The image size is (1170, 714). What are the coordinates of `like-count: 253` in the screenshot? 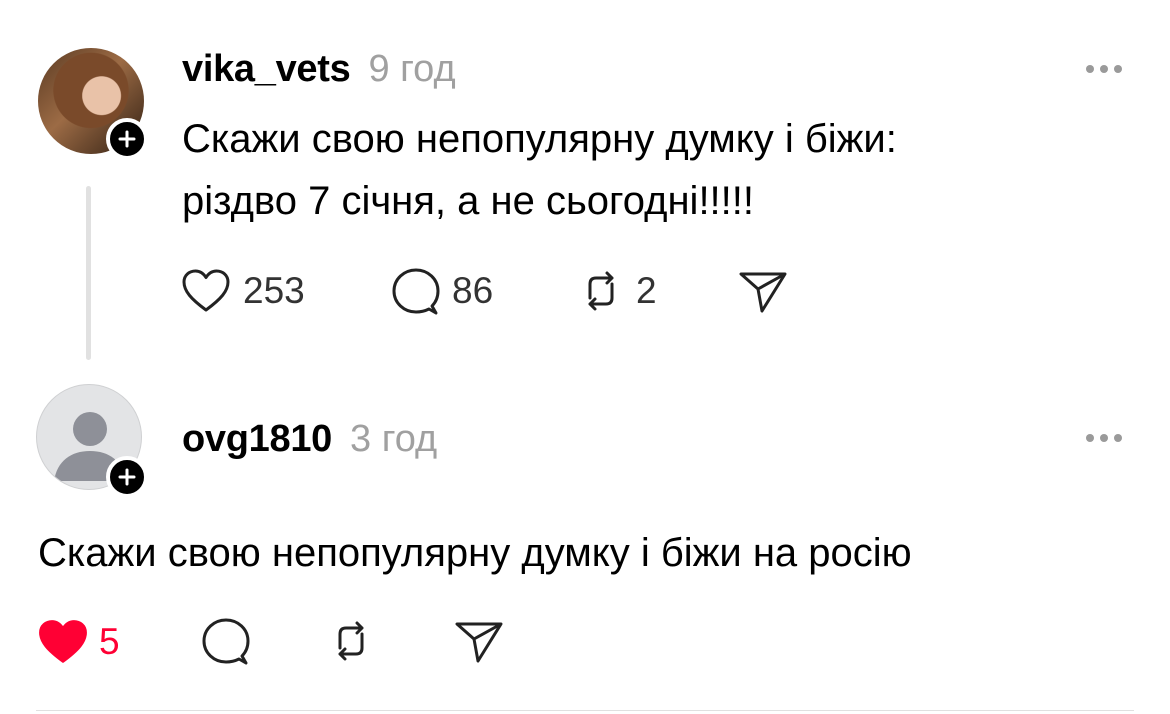 It's located at (274, 290).